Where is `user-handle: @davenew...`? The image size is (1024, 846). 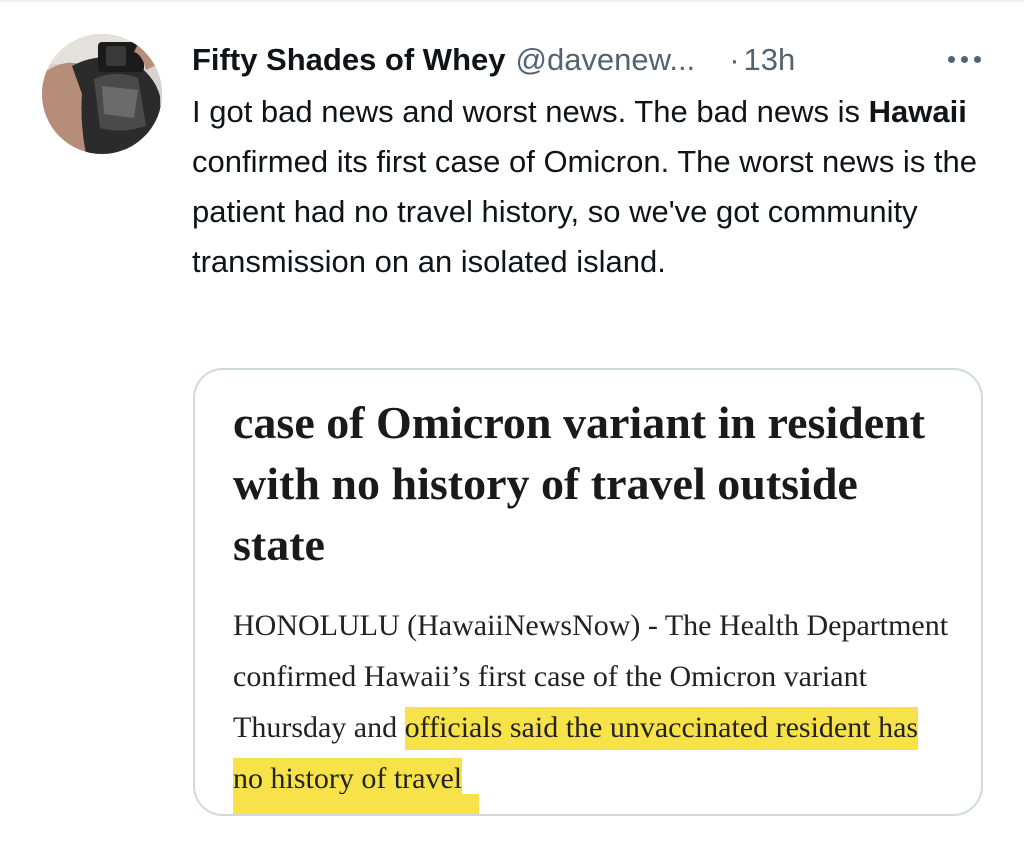
user-handle: @davenew... is located at coordinates (605, 60).